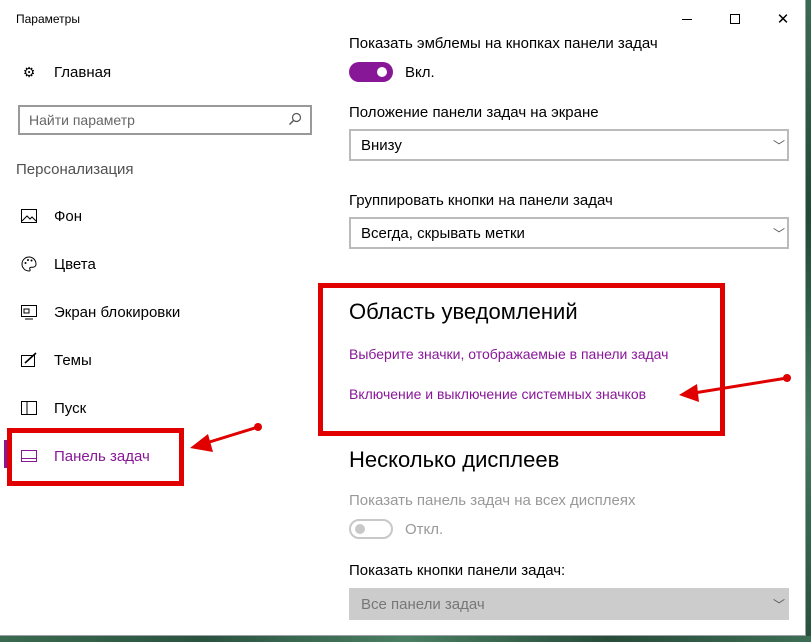 This screenshot has height=642, width=811. What do you see at coordinates (569, 604) in the screenshot?
I see `multi-buttons-dropdown: Все панели задач ﹀` at bounding box center [569, 604].